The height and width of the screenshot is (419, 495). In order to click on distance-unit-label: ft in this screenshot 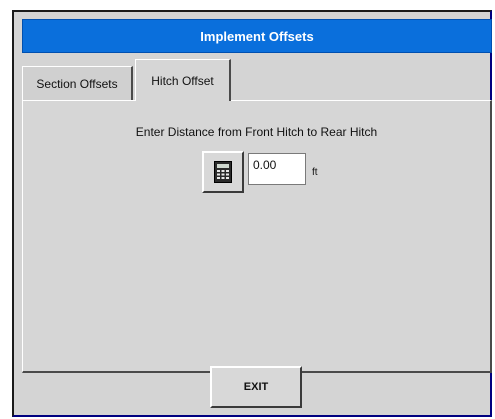, I will do `click(315, 172)`.